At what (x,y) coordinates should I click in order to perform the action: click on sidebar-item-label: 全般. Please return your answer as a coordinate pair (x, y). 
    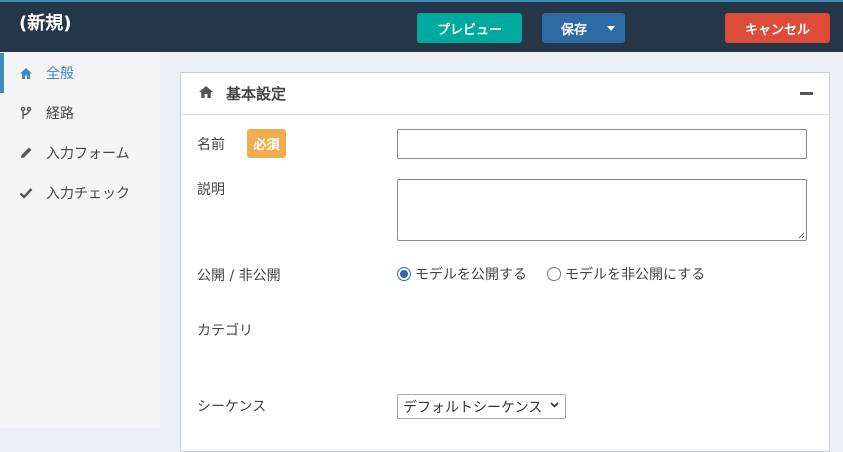
    Looking at the image, I should click on (60, 74).